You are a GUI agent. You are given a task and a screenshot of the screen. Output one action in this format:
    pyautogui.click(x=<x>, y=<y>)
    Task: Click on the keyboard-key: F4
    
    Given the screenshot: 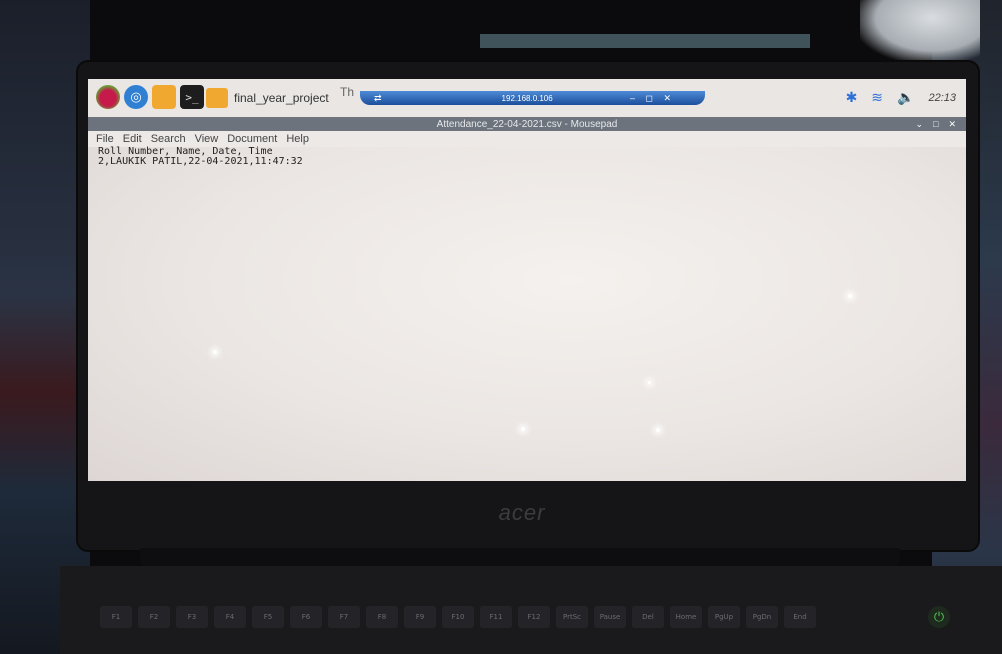 What is the action you would take?
    pyautogui.click(x=230, y=617)
    